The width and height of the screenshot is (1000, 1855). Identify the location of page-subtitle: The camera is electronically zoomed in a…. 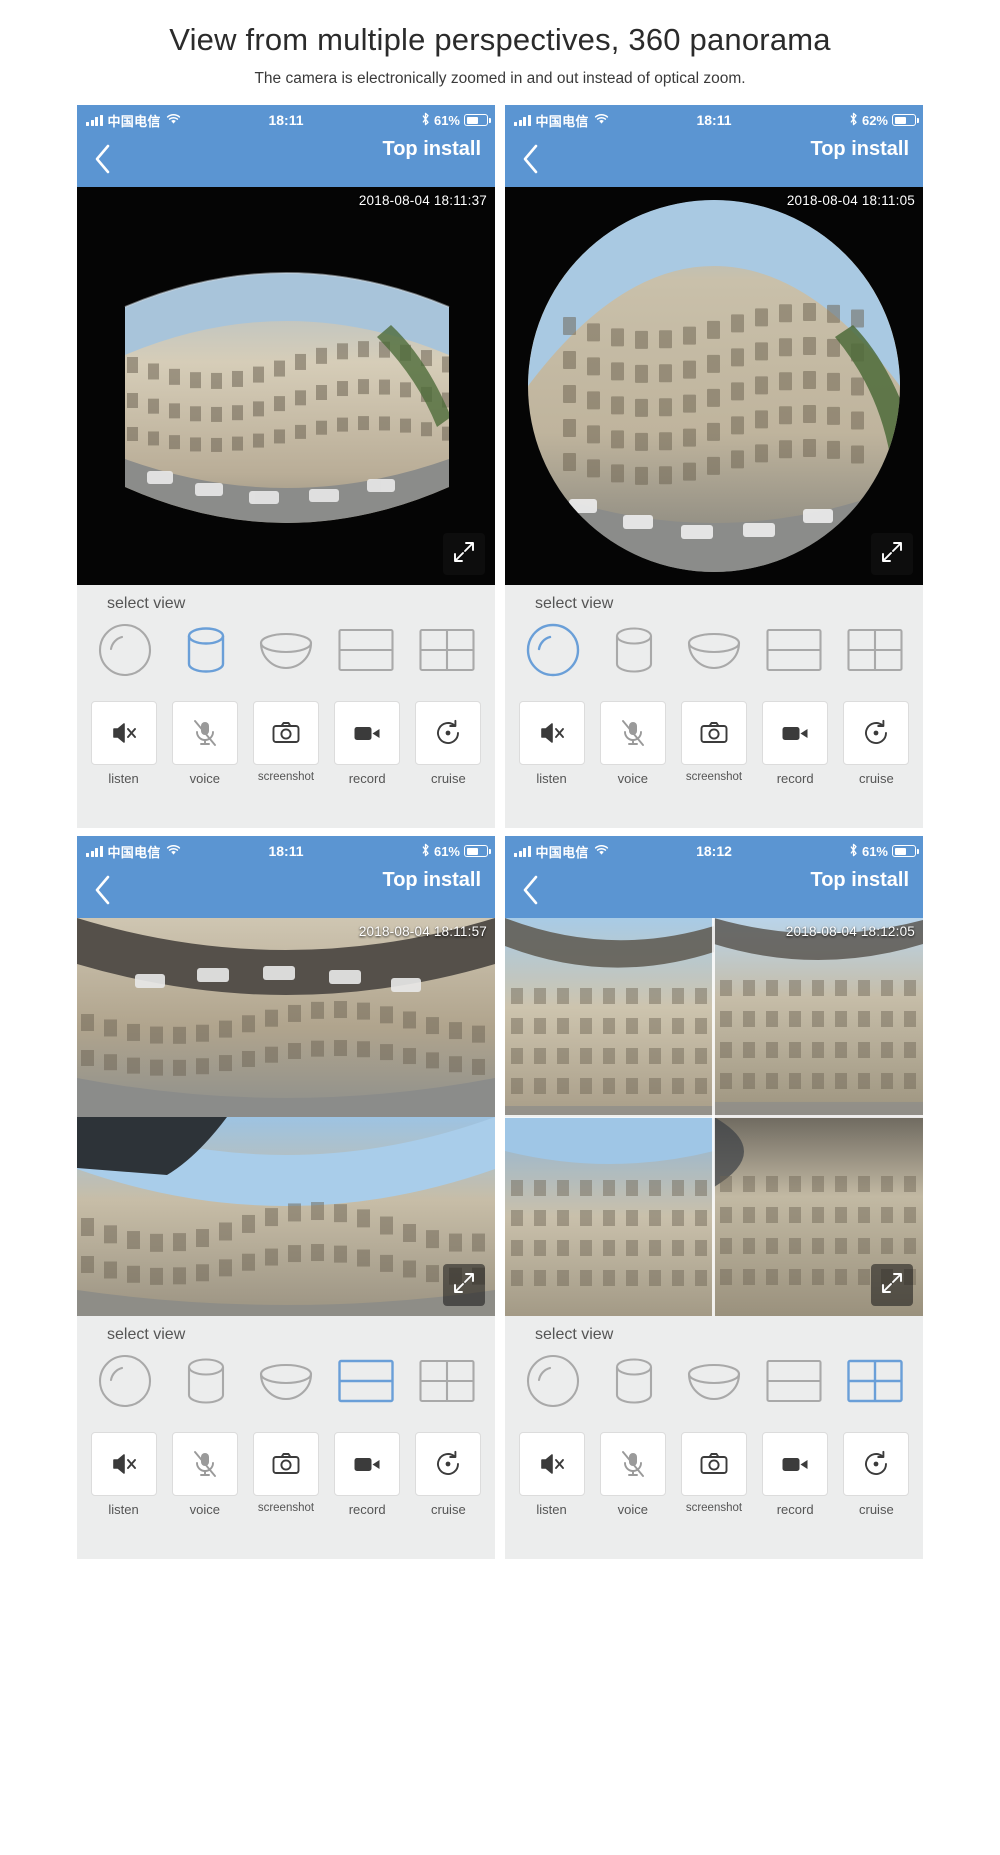
(500, 78).